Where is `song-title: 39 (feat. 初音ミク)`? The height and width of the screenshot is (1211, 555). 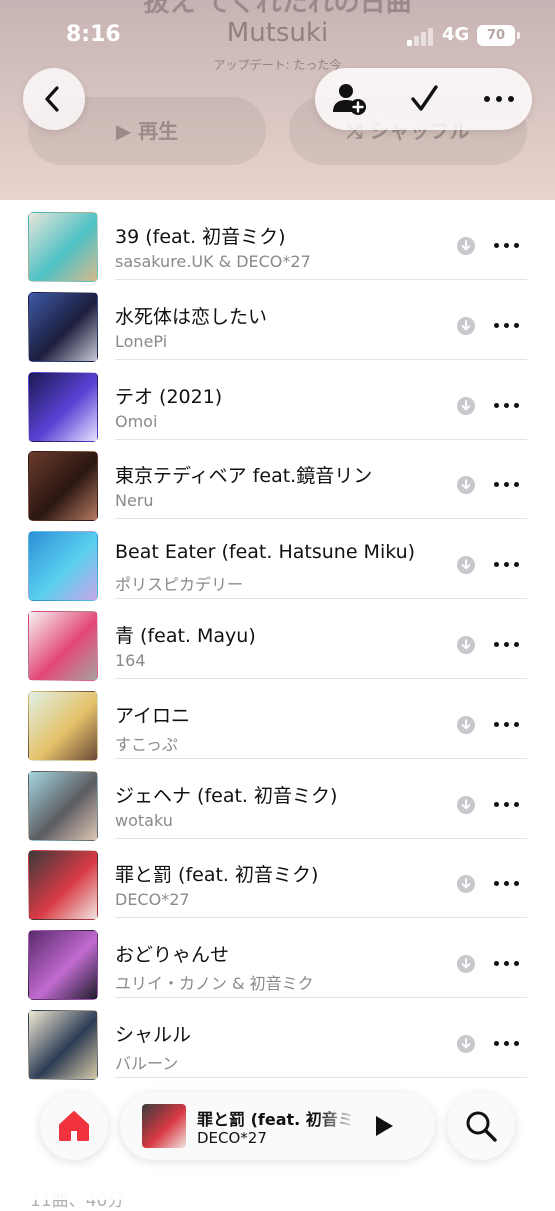
song-title: 39 (feat. 初音ミク) is located at coordinates (200, 237).